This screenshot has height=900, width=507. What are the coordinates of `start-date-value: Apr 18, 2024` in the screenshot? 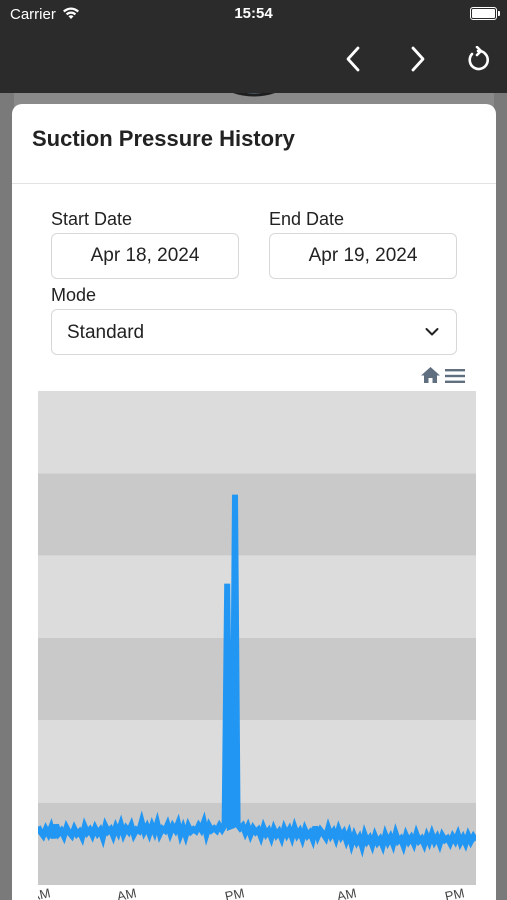 It's located at (145, 255).